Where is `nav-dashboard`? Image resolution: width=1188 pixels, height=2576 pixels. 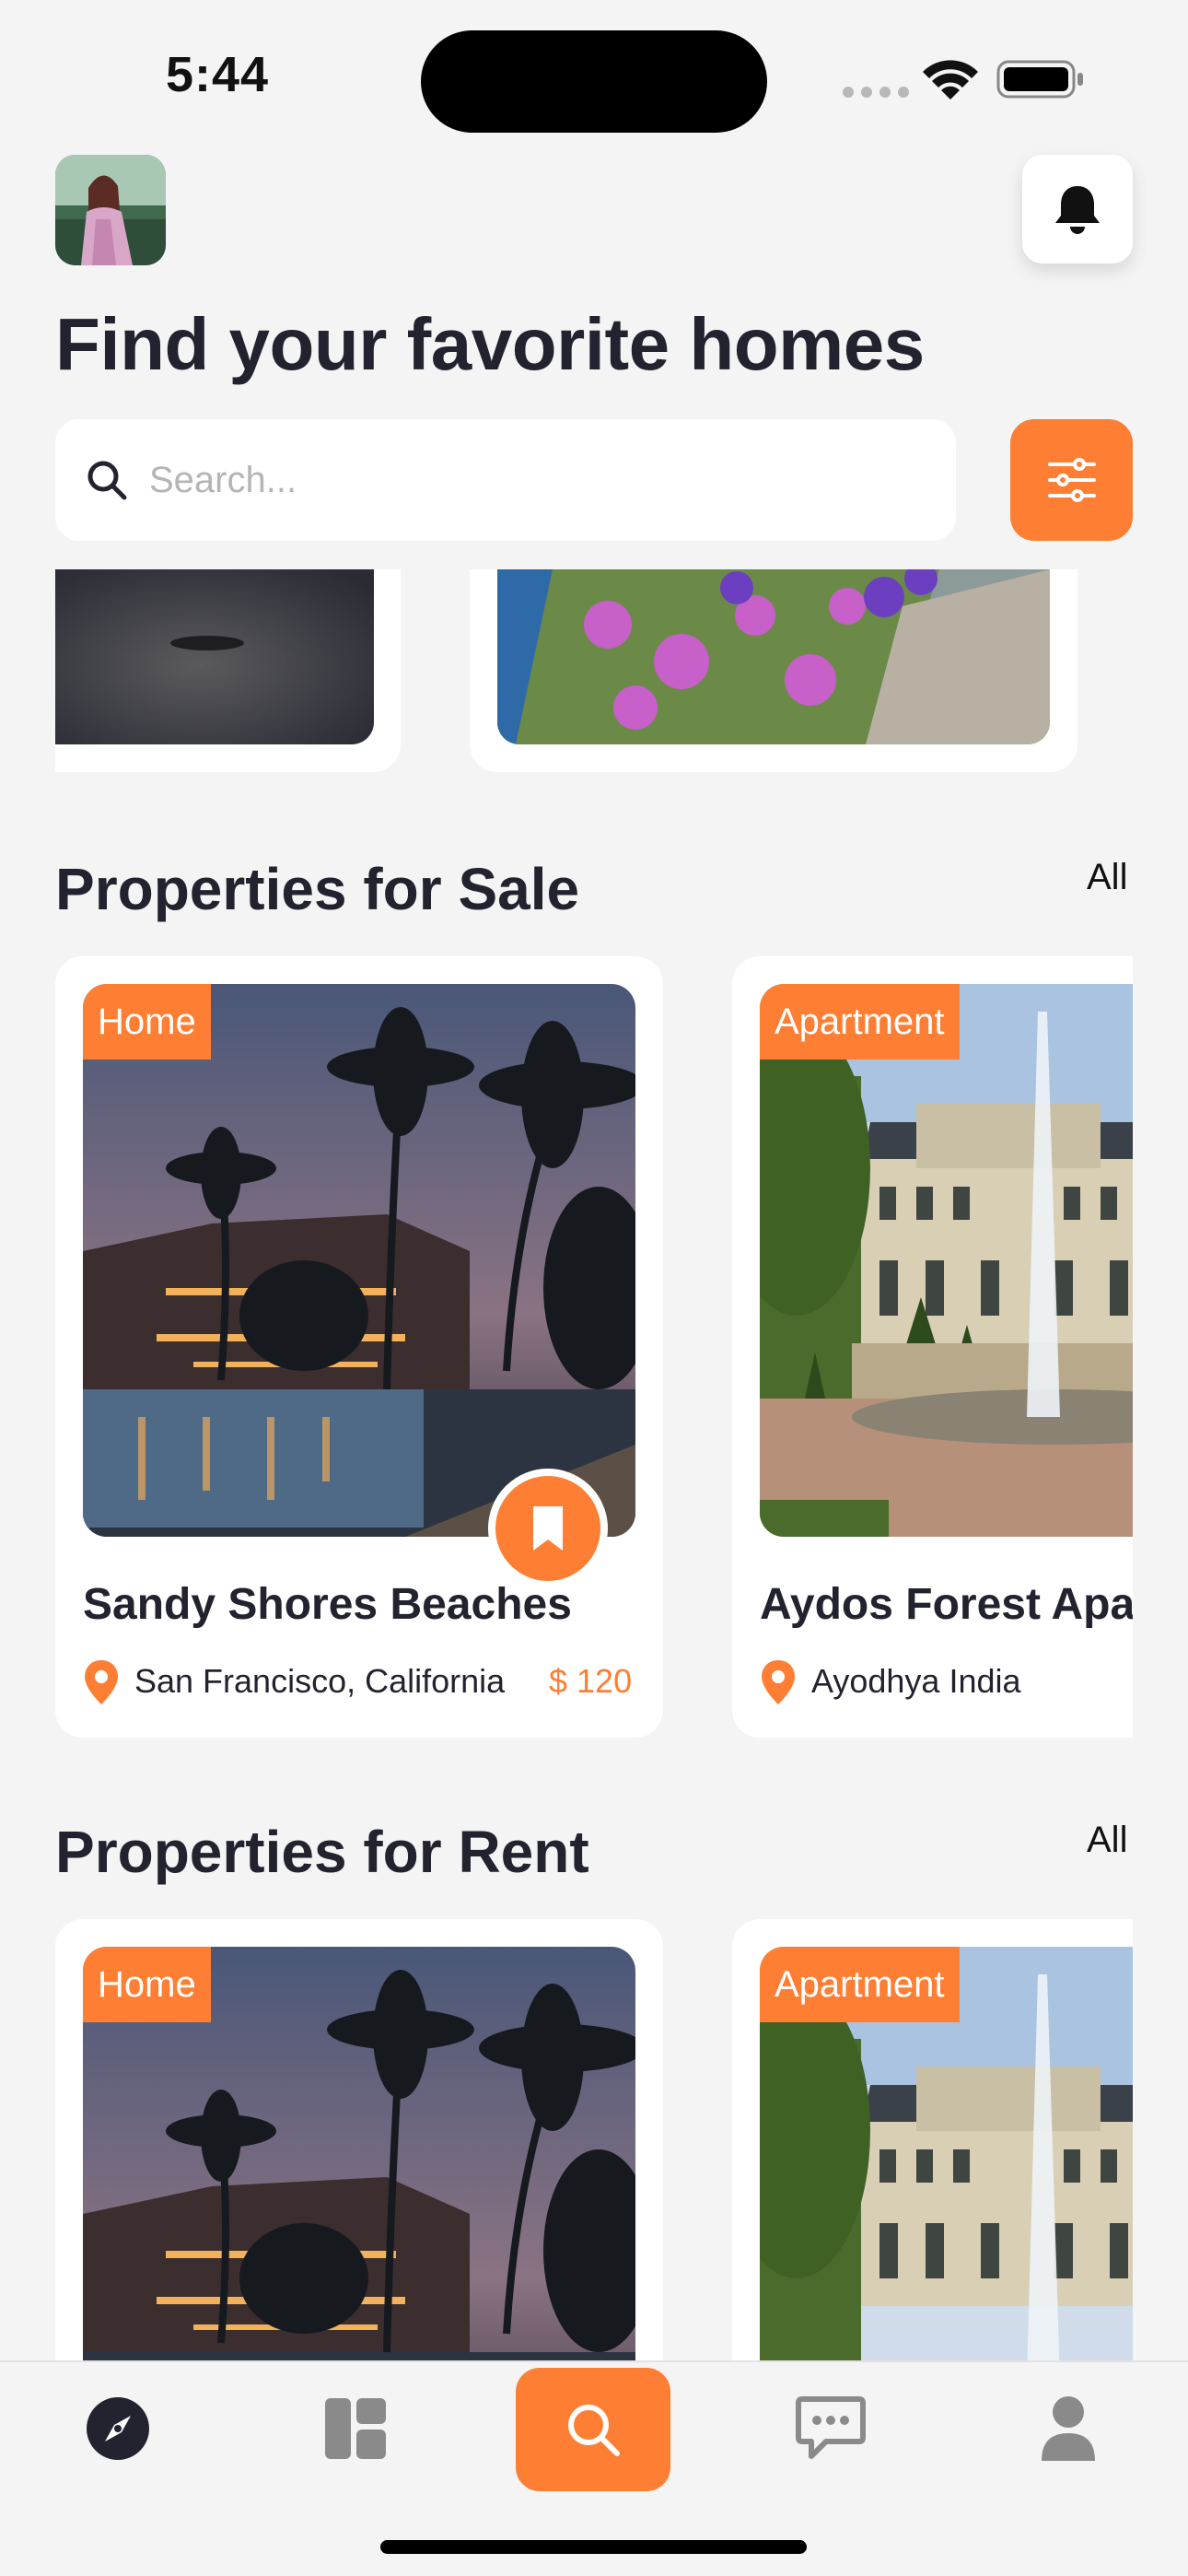
nav-dashboard is located at coordinates (355, 2428).